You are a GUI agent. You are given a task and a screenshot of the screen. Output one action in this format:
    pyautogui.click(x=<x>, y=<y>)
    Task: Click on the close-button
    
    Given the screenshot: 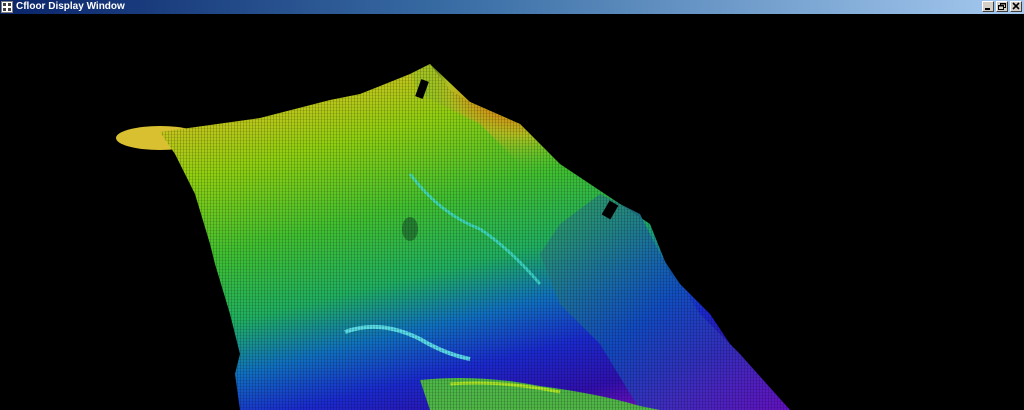 What is the action you would take?
    pyautogui.click(x=1016, y=6)
    